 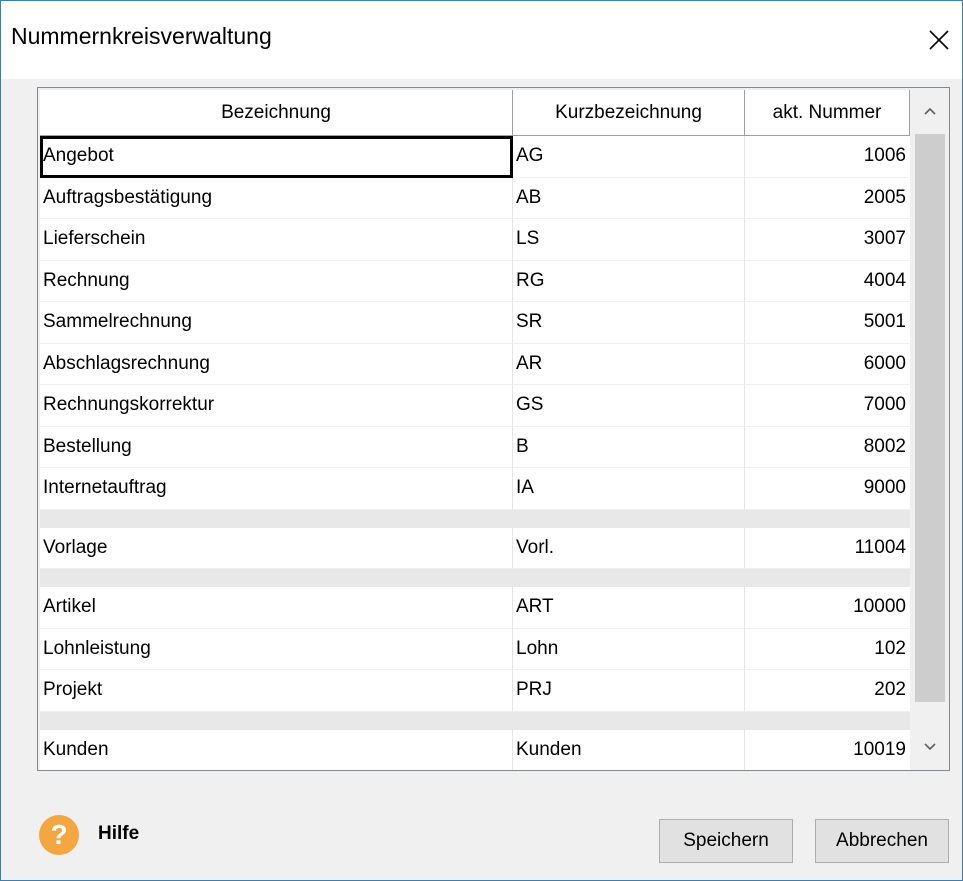 What do you see at coordinates (827, 406) in the screenshot?
I see `cell-number: 7000` at bounding box center [827, 406].